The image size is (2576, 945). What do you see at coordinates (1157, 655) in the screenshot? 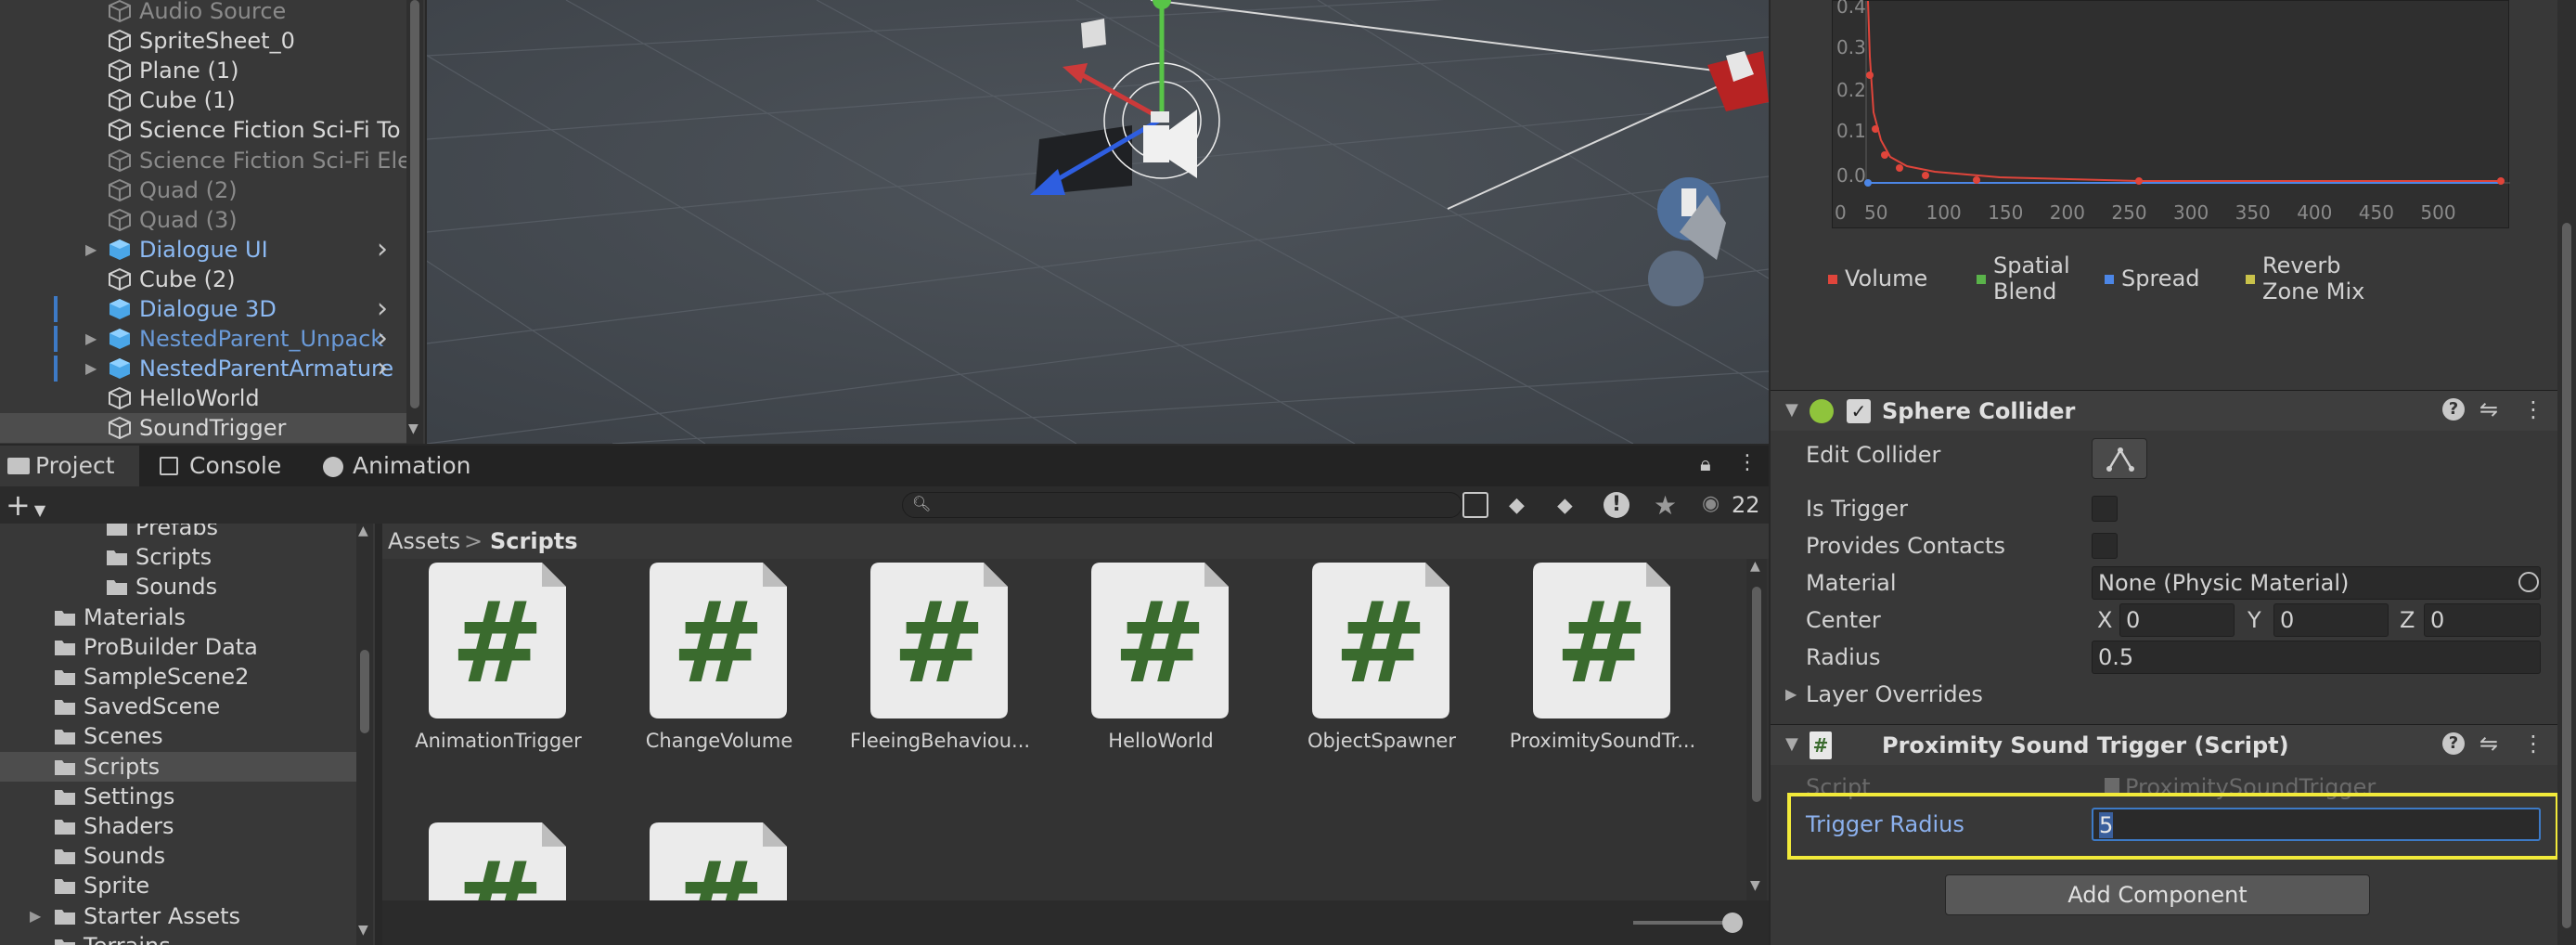
I see `script-asset: # HelloWorld` at bounding box center [1157, 655].